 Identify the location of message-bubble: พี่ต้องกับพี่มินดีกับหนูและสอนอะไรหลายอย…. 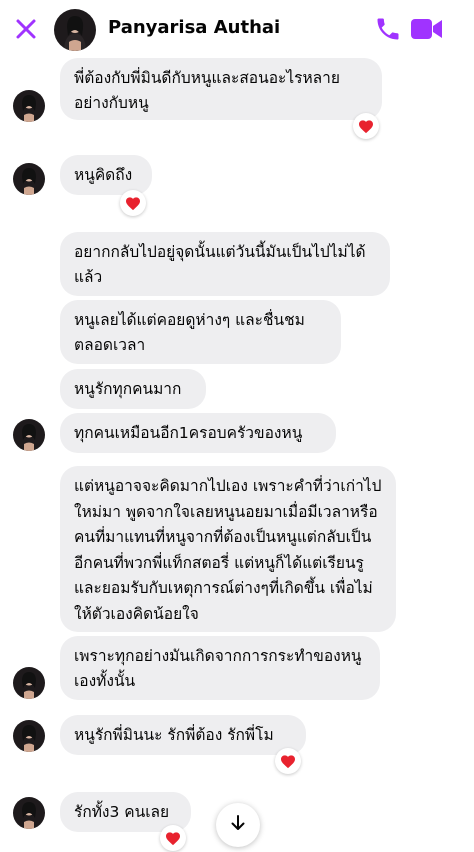
(221, 89).